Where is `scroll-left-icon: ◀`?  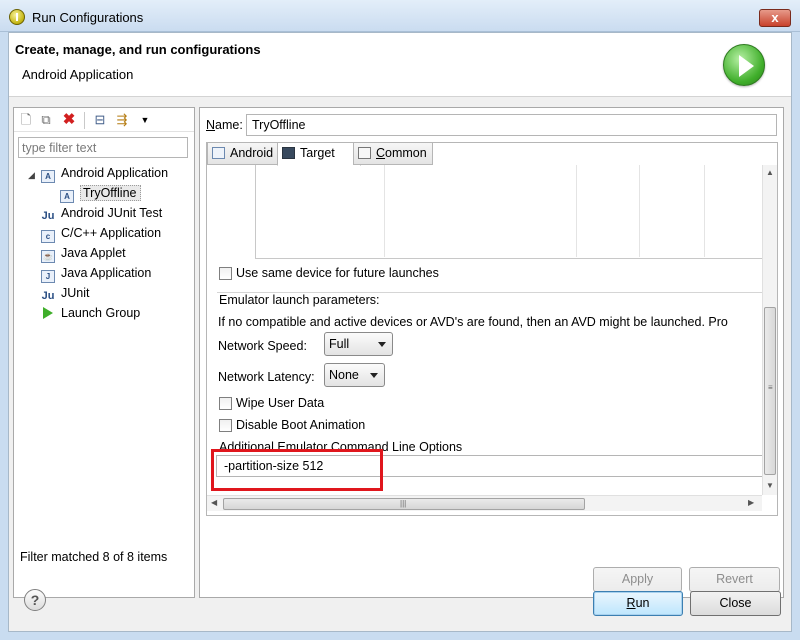 scroll-left-icon: ◀ is located at coordinates (214, 502).